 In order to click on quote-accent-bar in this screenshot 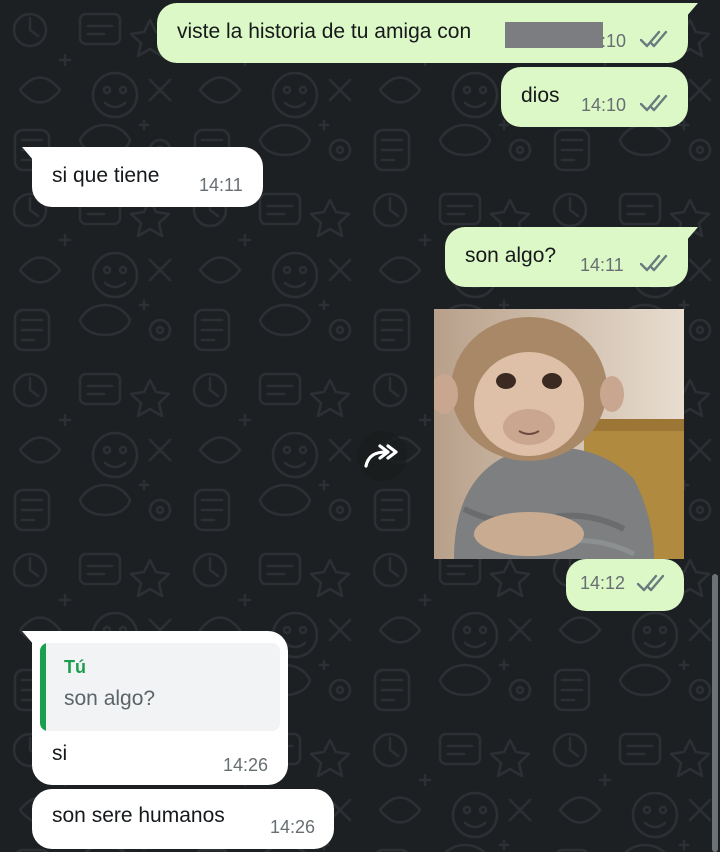, I will do `click(43, 687)`.